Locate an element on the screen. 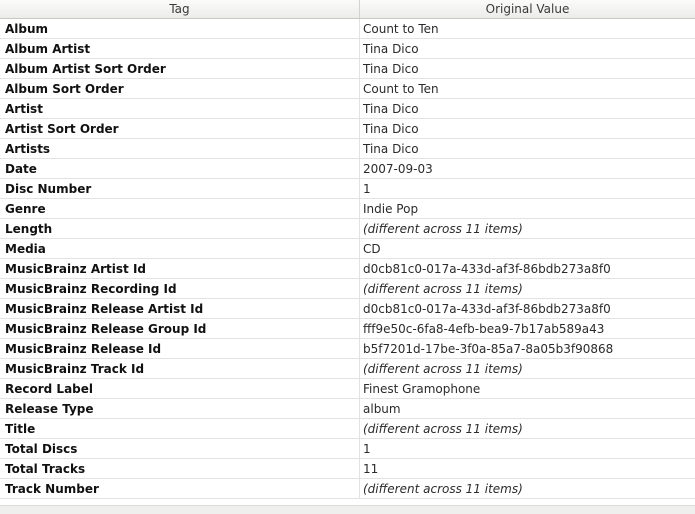 The image size is (695, 514). original-value-cell: CD is located at coordinates (372, 249).